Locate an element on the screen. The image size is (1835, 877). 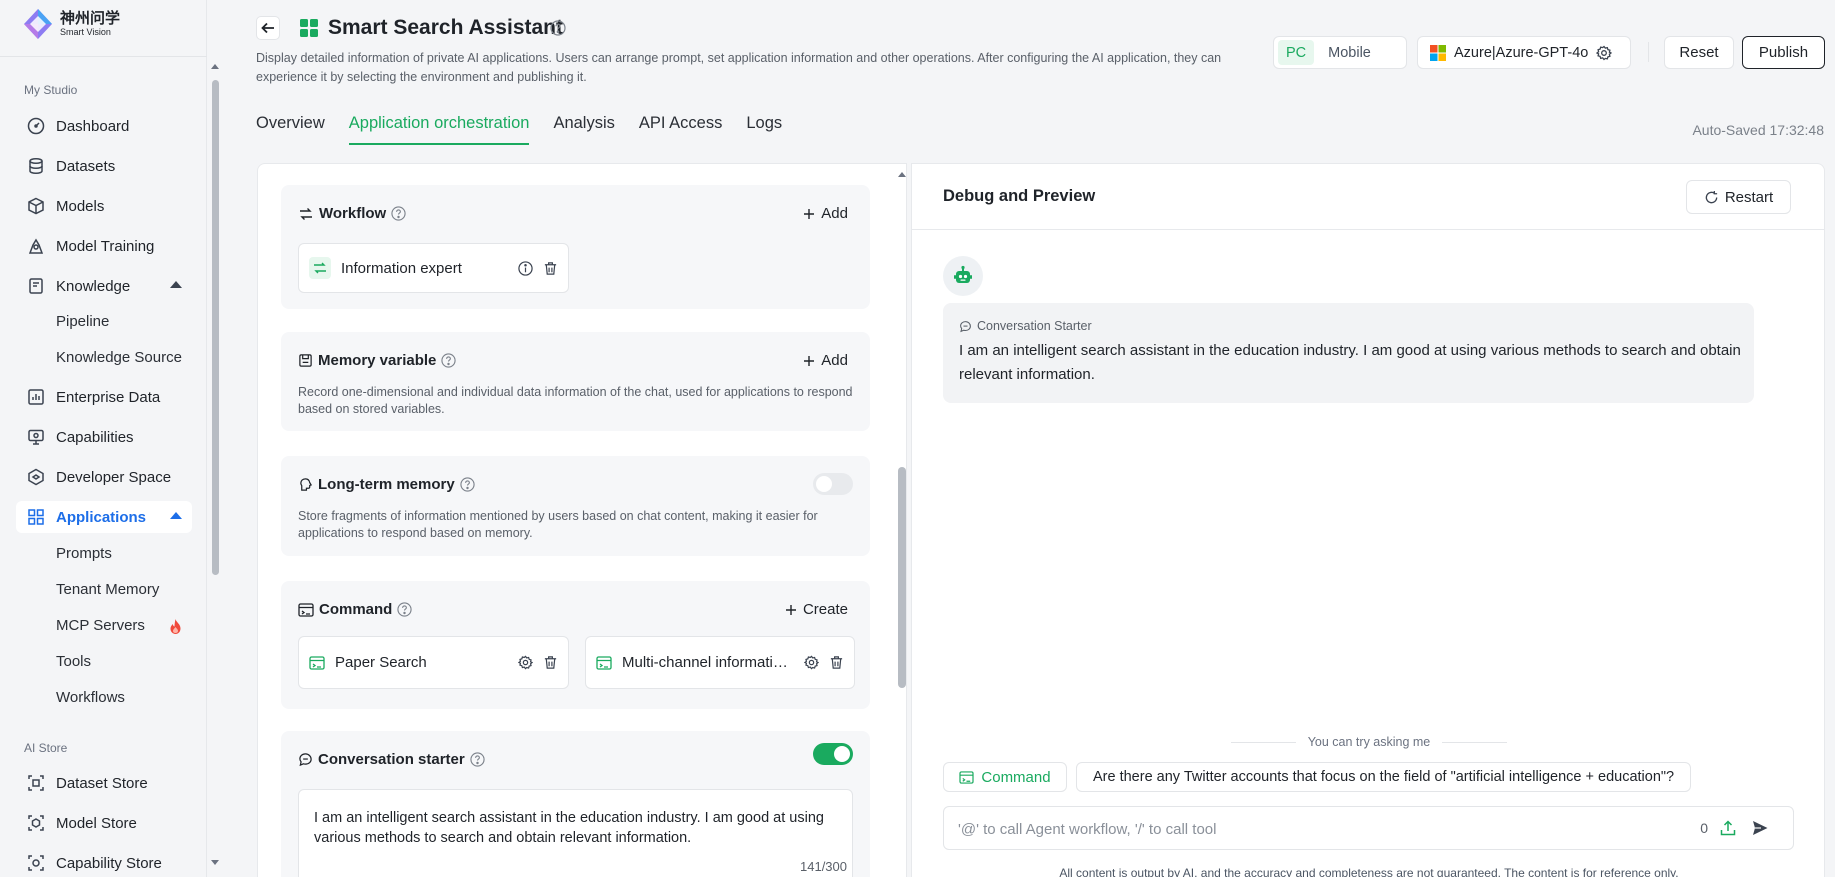
training-icon is located at coordinates (36, 246).